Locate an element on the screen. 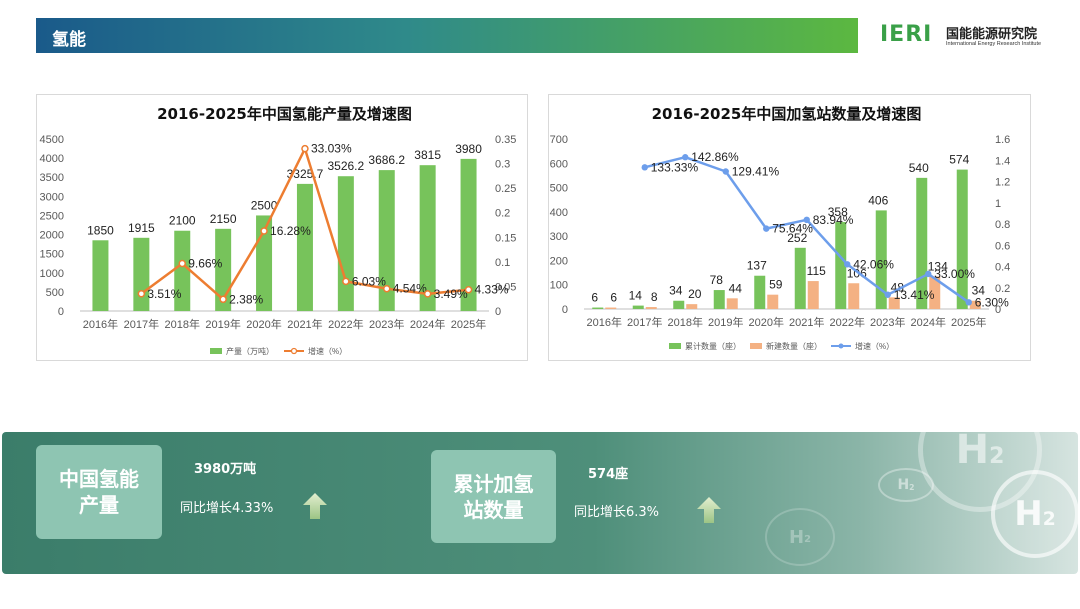 This screenshot has height=609, width=1080. bar-data-label: 6 is located at coordinates (594, 298).